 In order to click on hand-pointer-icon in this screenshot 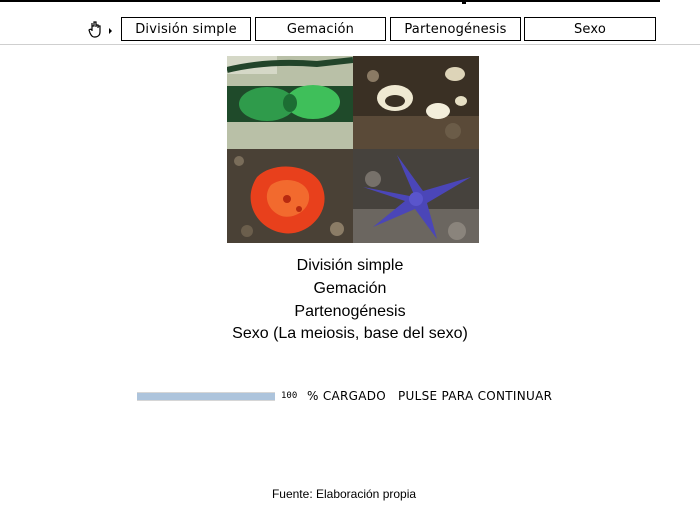, I will do `click(101, 30)`.